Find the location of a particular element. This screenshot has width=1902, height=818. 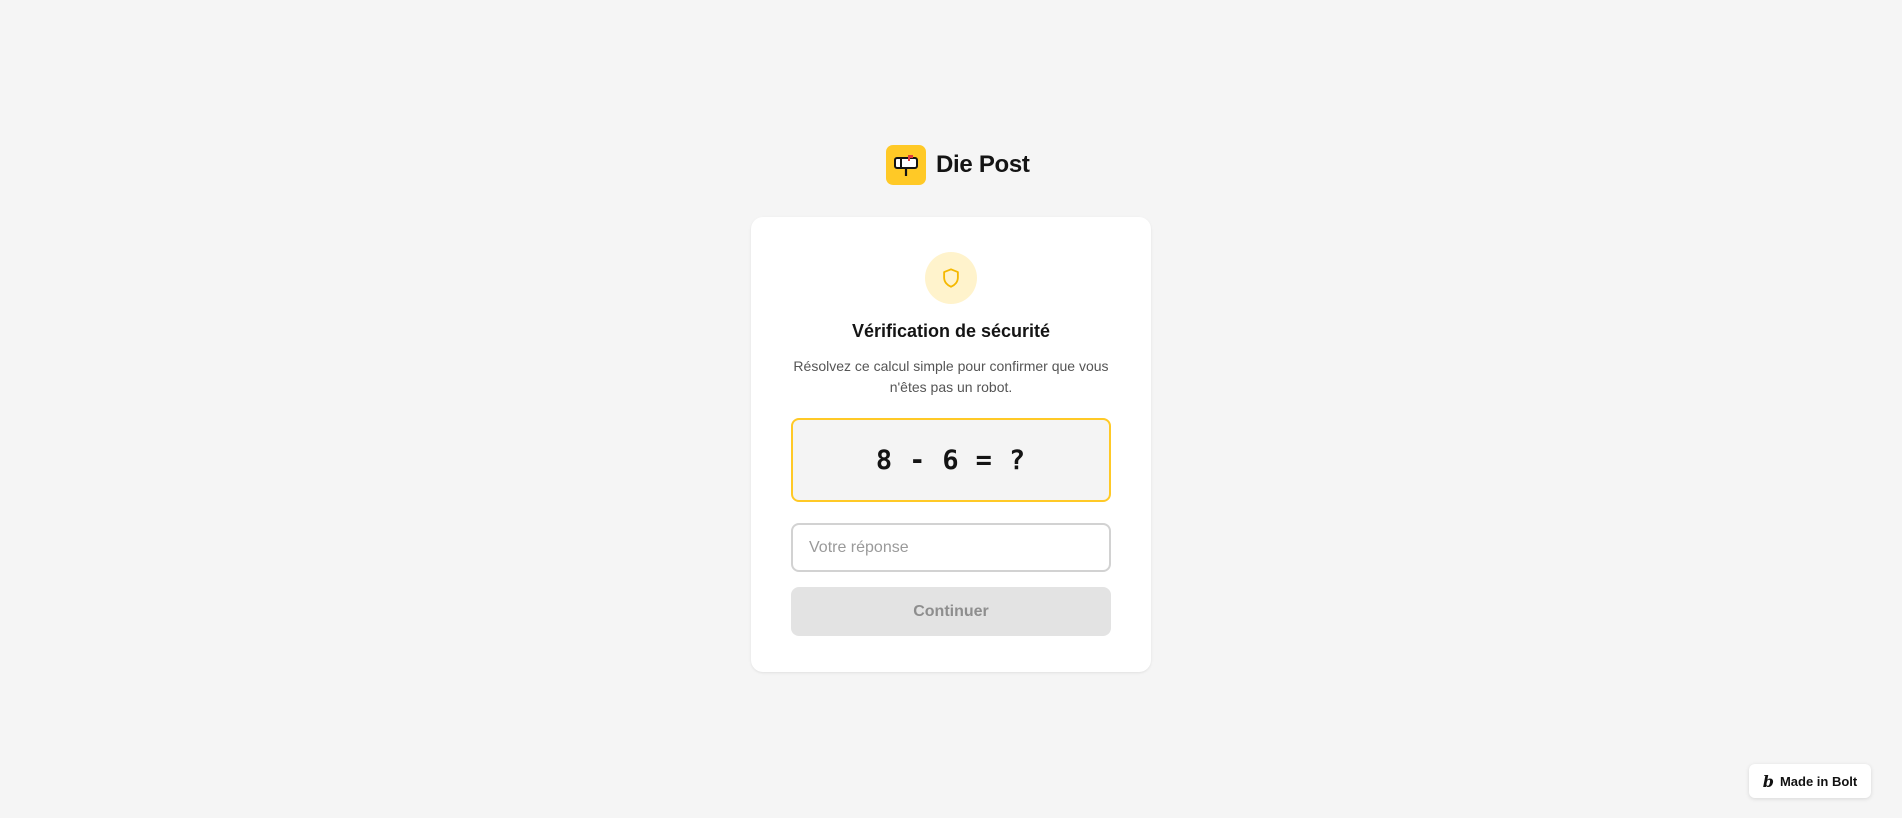

brand-name: Die Post is located at coordinates (983, 164).